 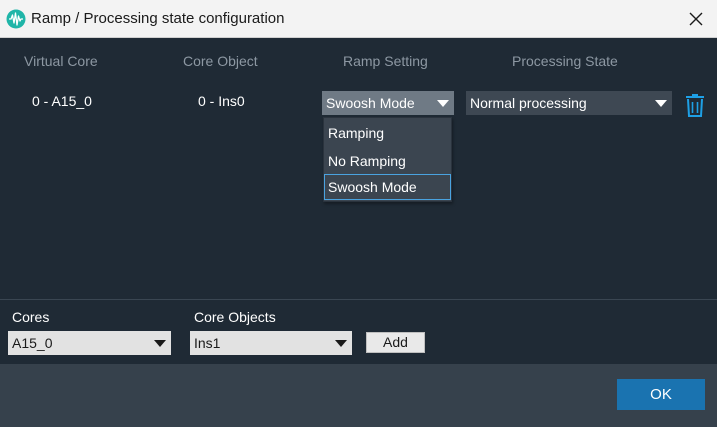 I want to click on cores-label: Cores, so click(x=31, y=317).